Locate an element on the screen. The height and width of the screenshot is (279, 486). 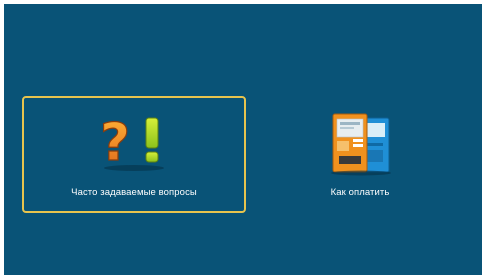
faq-label: Часто задаваемые вопросы is located at coordinates (134, 192).